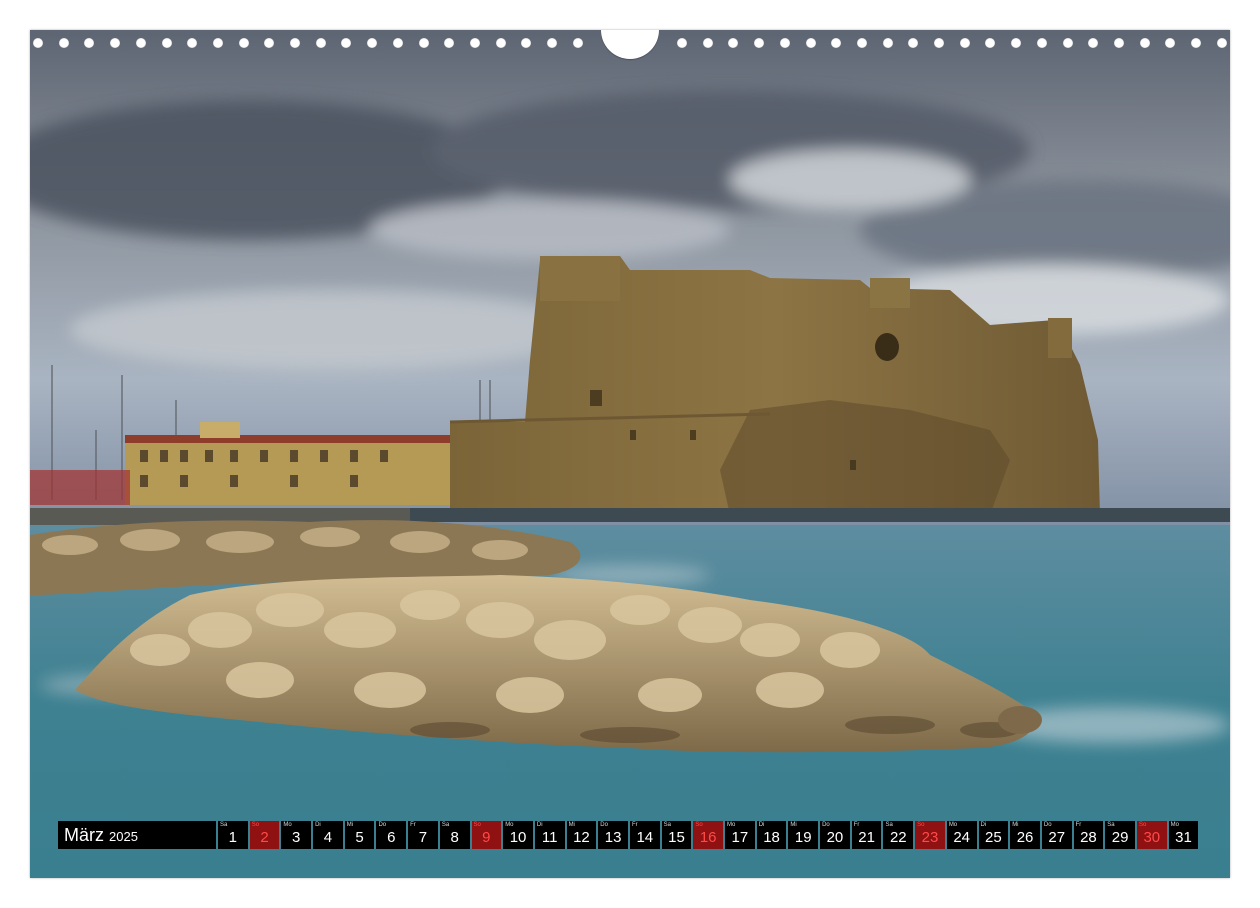 Image resolution: width=1260 pixels, height=908 pixels. Describe the element at coordinates (676, 835) in the screenshot. I see `day-cell: Sa 15` at that location.